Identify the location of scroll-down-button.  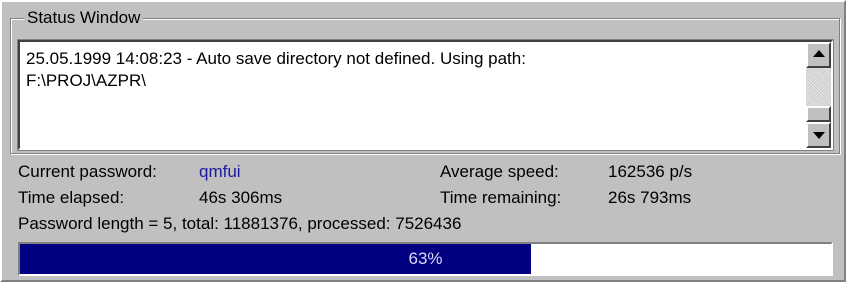
(818, 135).